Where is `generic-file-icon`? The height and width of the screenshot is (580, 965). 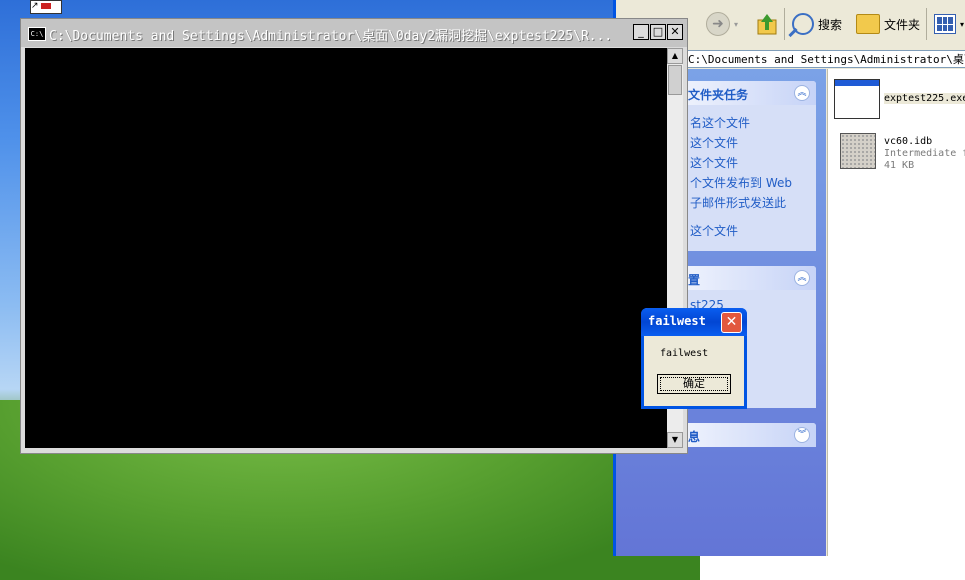 generic-file-icon is located at coordinates (858, 151).